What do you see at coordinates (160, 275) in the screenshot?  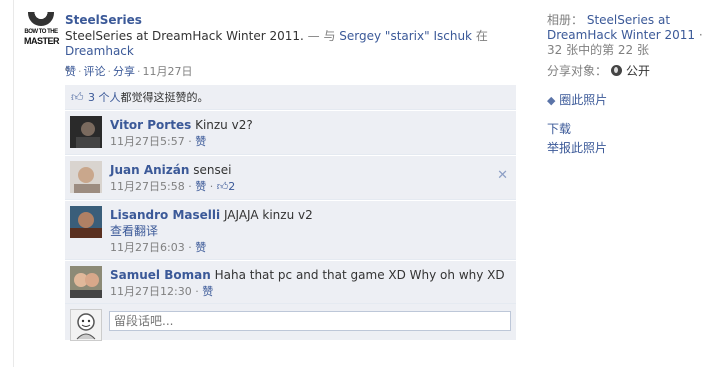 I see `commenter-name: Samuel Boman` at bounding box center [160, 275].